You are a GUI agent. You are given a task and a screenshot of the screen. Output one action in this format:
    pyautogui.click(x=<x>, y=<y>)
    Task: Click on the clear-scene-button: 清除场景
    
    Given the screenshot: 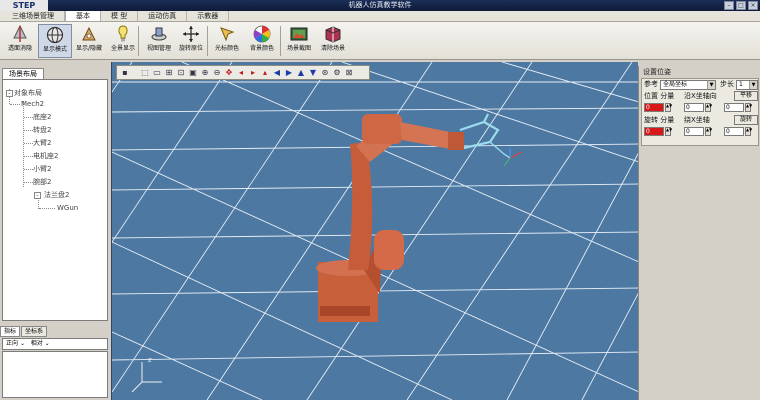 What is the action you would take?
    pyautogui.click(x=333, y=41)
    